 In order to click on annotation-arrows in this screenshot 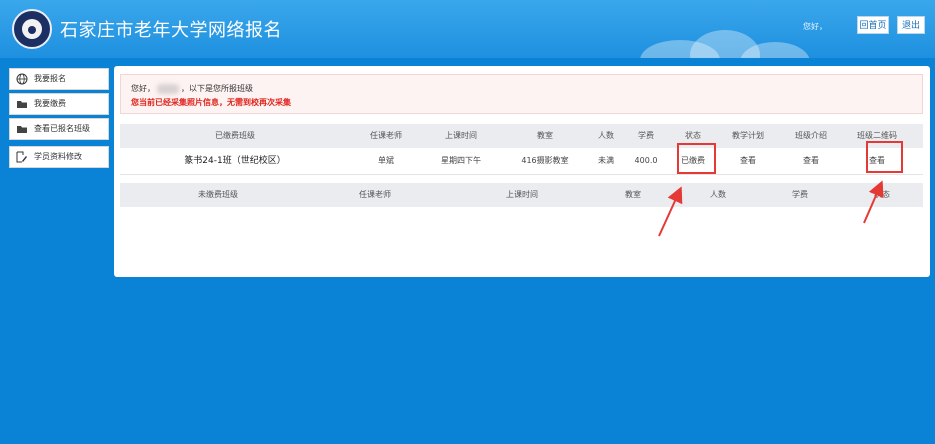, I will do `click(771, 208)`.